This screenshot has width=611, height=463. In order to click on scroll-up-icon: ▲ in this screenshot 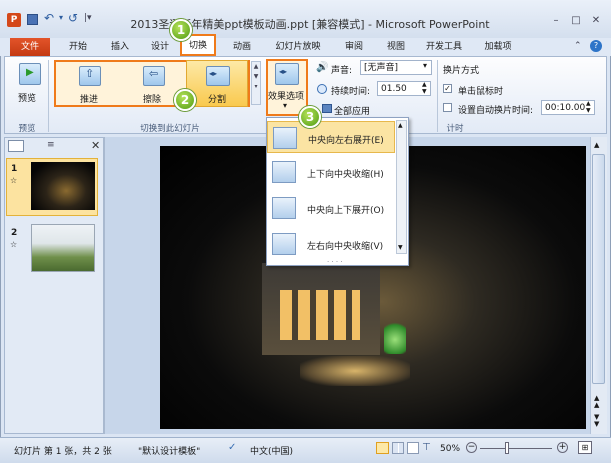, I will do `click(596, 145)`.